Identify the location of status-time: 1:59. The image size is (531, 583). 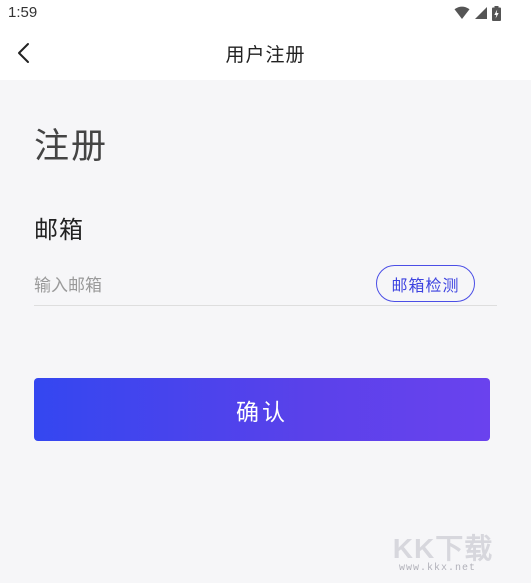
(23, 12).